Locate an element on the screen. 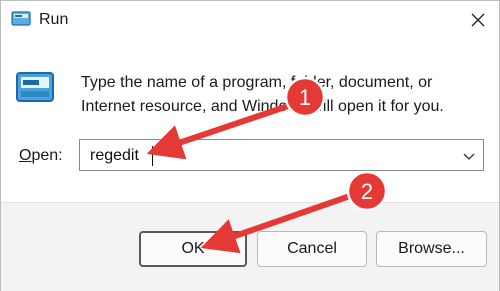  open-label-text: pen: is located at coordinates (47, 155).